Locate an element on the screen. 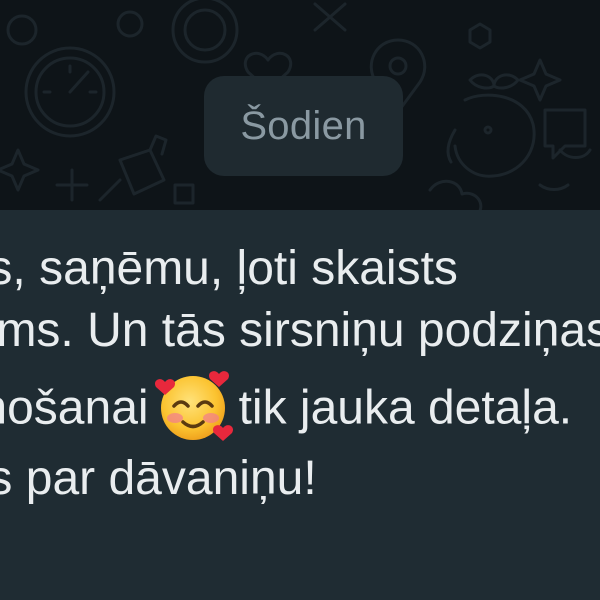 This screenshot has width=600, height=600. message-line-4: Paldies par dāvaniņu! is located at coordinates (158, 478).